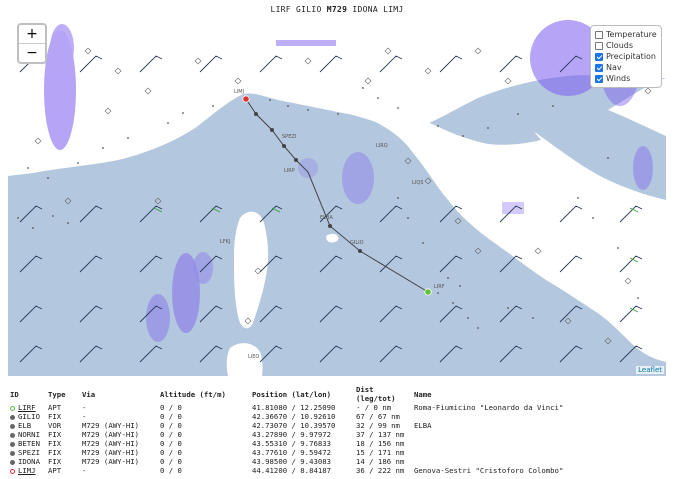 Image resolution: width=674 pixels, height=479 pixels. What do you see at coordinates (251, 270) in the screenshot?
I see `land-corsica` at bounding box center [251, 270].